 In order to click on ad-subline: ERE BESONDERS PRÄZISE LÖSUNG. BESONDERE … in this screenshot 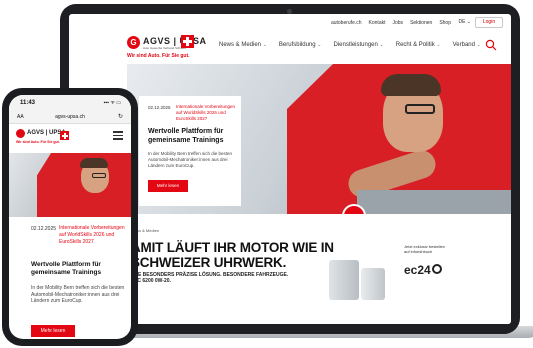, I will do `click(210, 278)`.